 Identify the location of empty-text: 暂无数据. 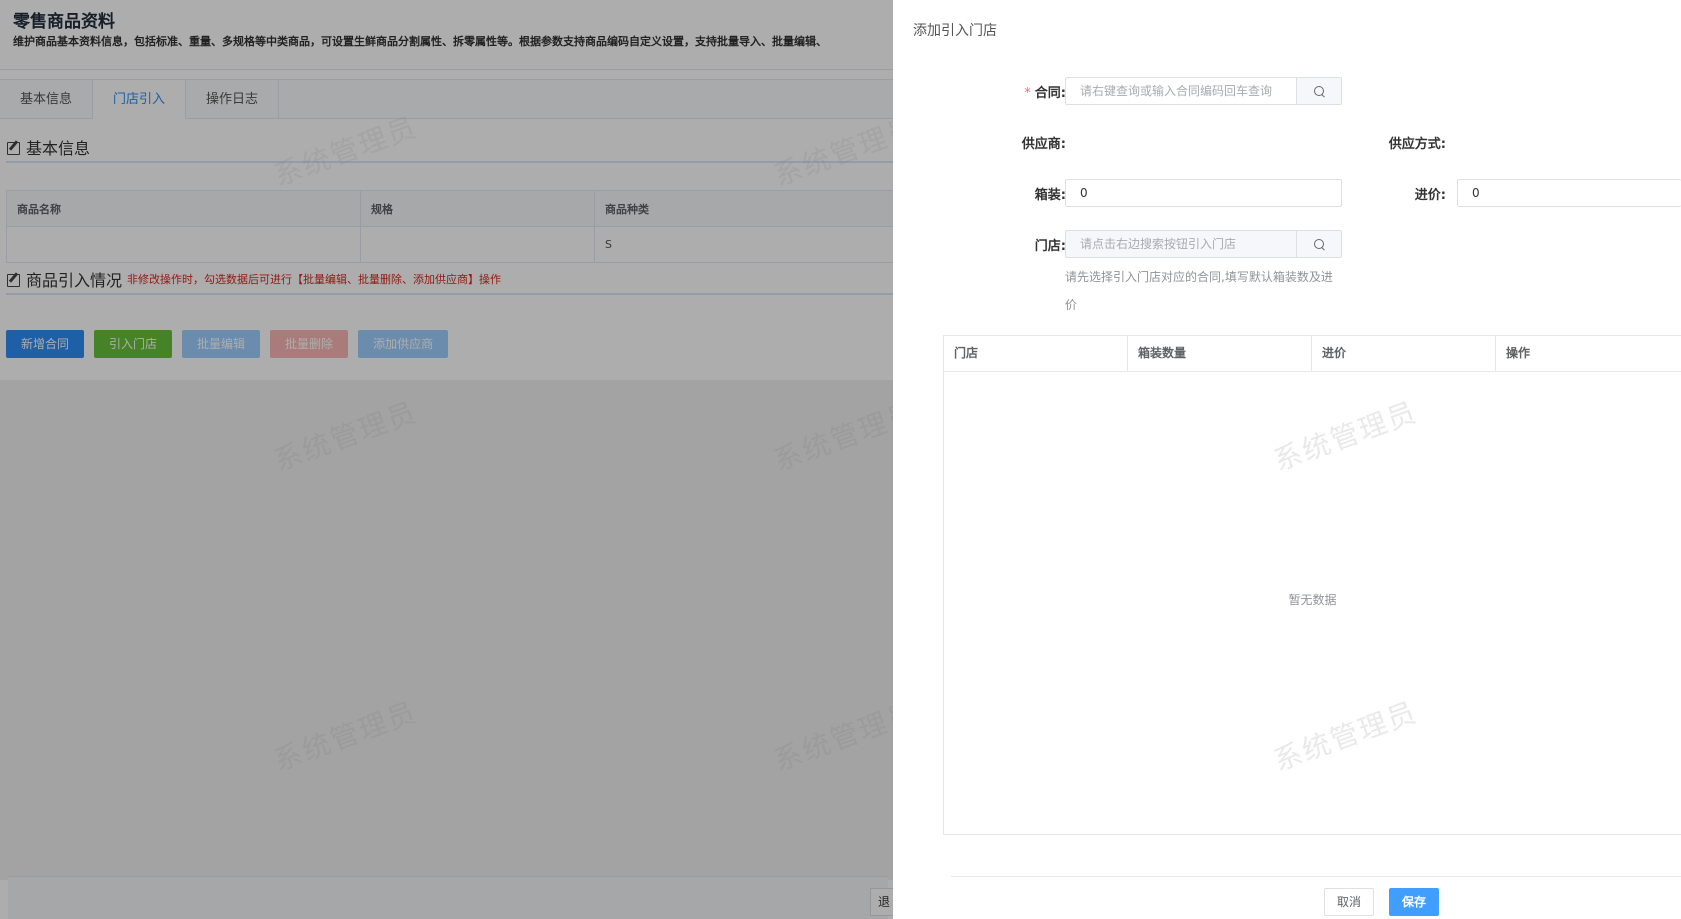
(1312, 600).